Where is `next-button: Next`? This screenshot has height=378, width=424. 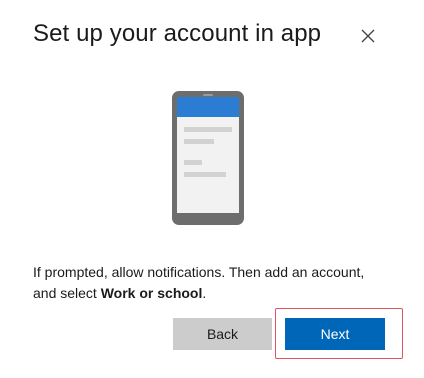
next-button: Next is located at coordinates (335, 334).